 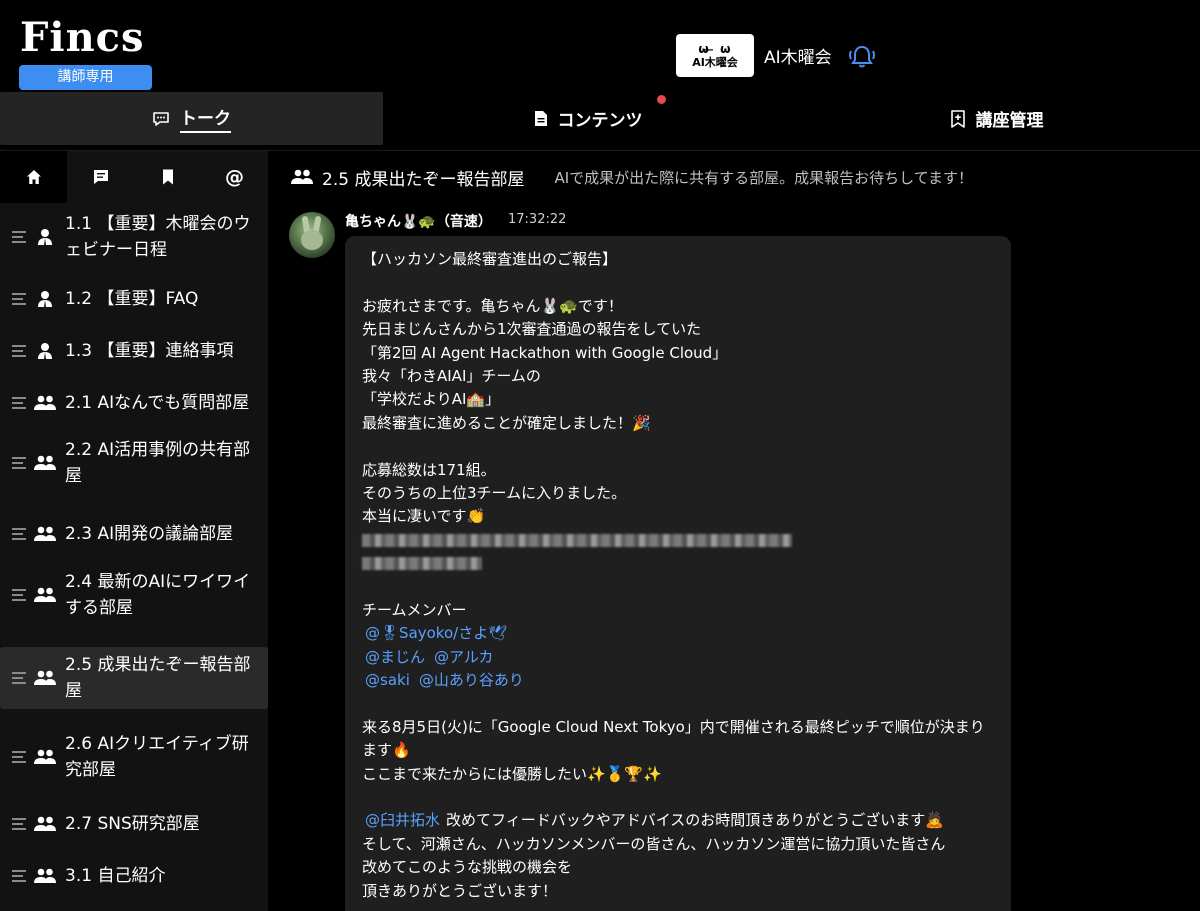 I want to click on tab-talk: トーク, so click(x=191, y=118).